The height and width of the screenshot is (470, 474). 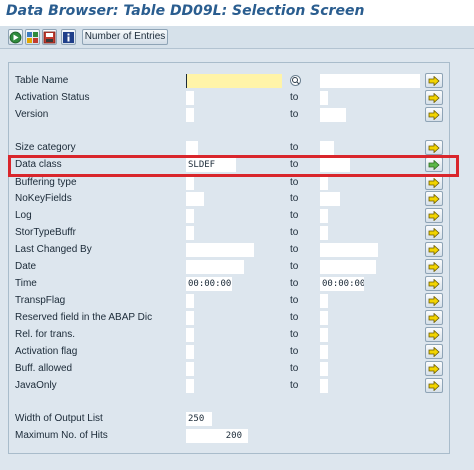 I want to click on field-label: Table Name, so click(x=42, y=80).